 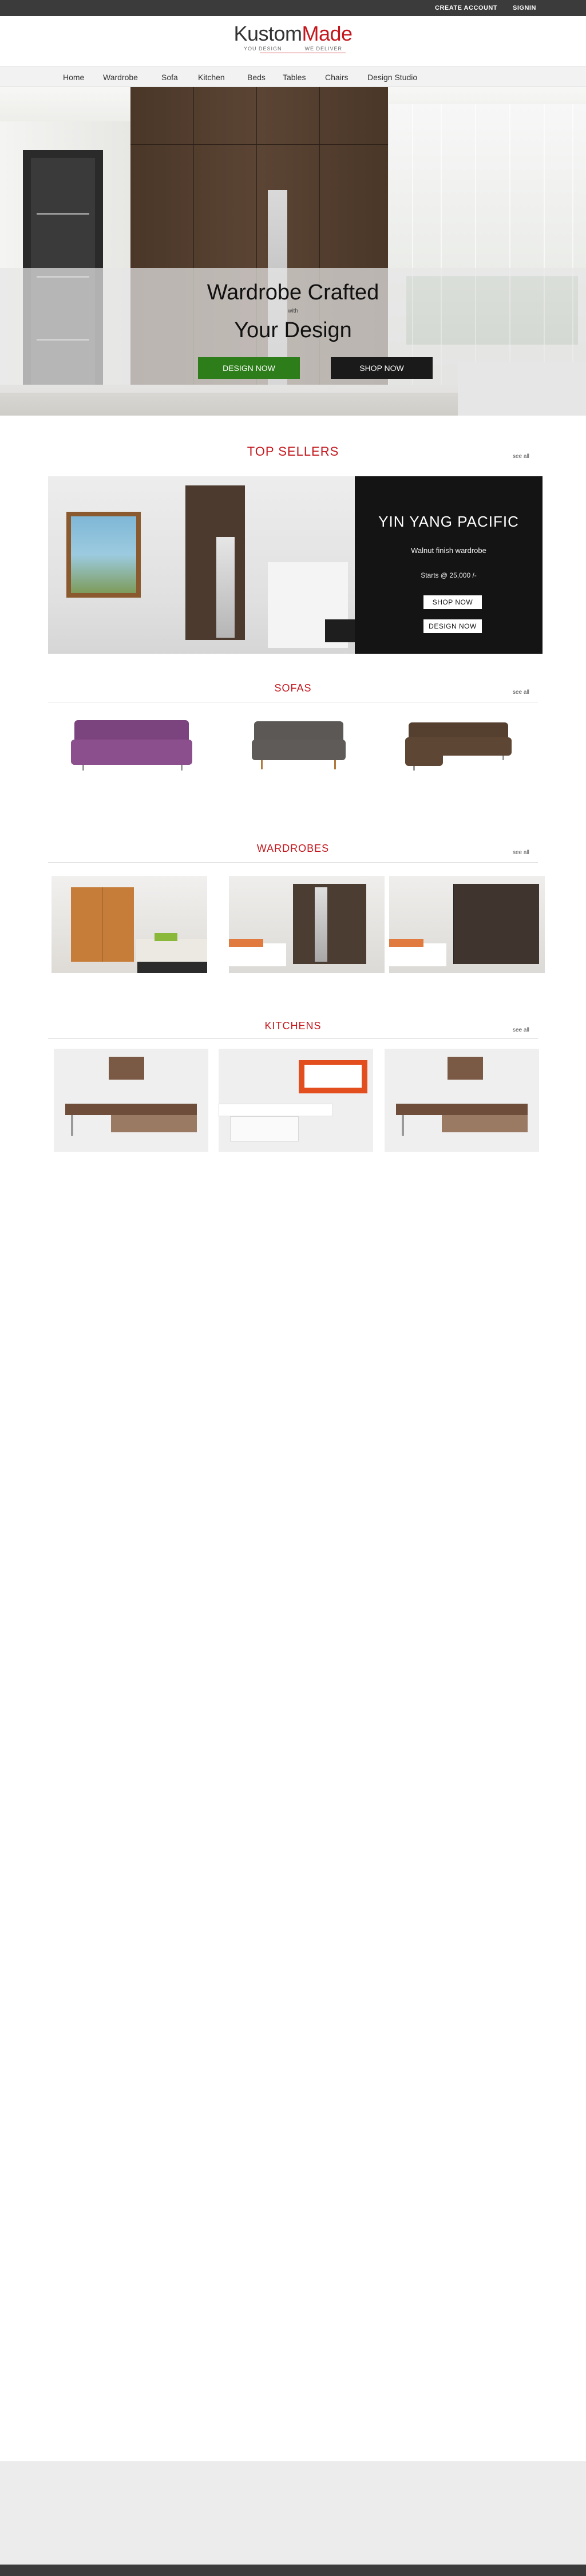 I want to click on see-all-wardrobes: see all, so click(x=521, y=853).